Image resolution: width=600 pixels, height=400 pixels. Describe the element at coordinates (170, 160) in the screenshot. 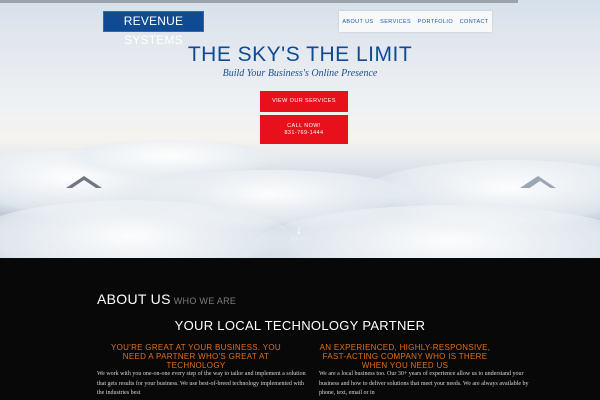

I see `cloud` at that location.